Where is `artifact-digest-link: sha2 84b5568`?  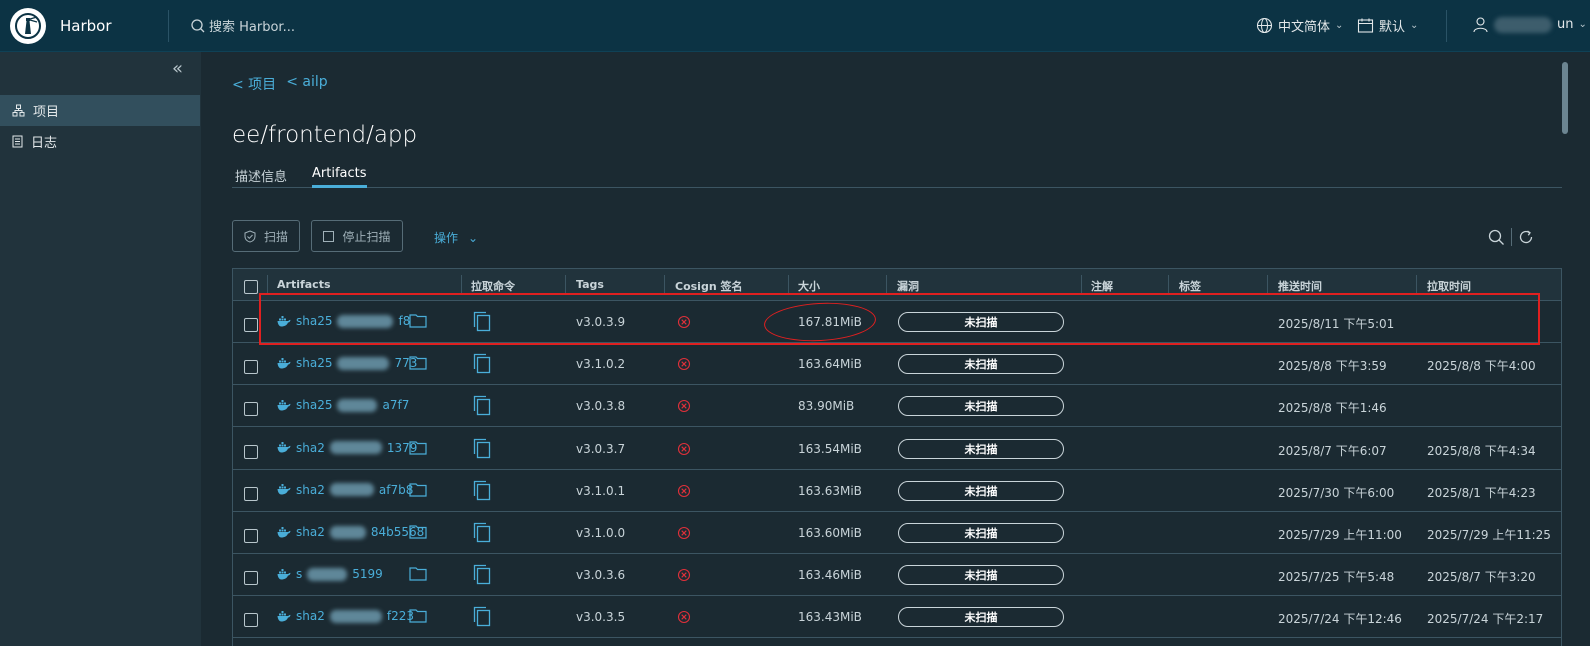 artifact-digest-link: sha2 84b5568 is located at coordinates (350, 532).